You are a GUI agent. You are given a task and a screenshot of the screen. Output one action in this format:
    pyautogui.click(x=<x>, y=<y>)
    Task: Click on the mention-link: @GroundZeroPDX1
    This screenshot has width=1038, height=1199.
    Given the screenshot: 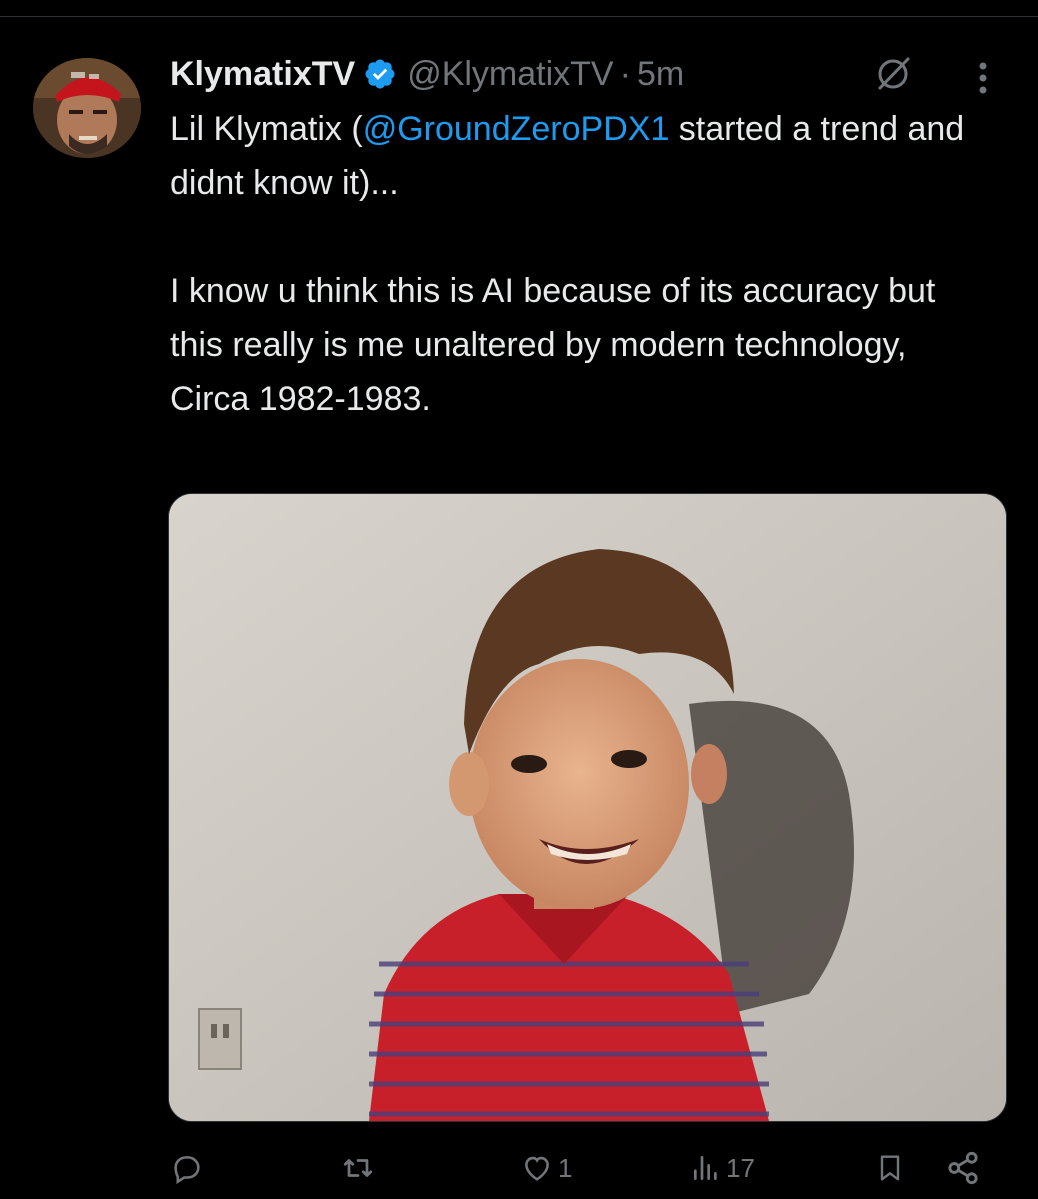 What is the action you would take?
    pyautogui.click(x=516, y=129)
    